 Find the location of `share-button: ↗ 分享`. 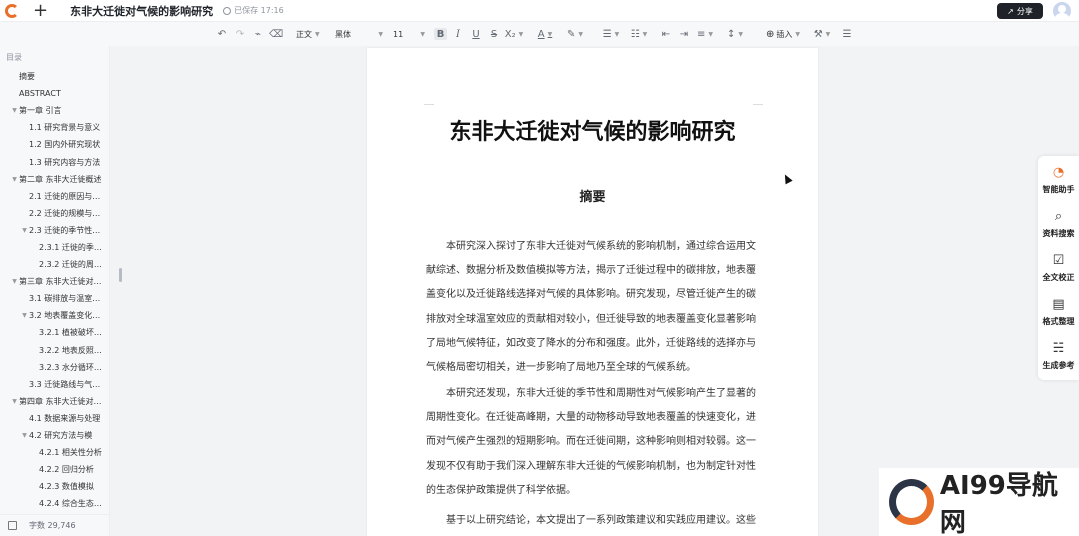

share-button: ↗ 分享 is located at coordinates (1020, 11).